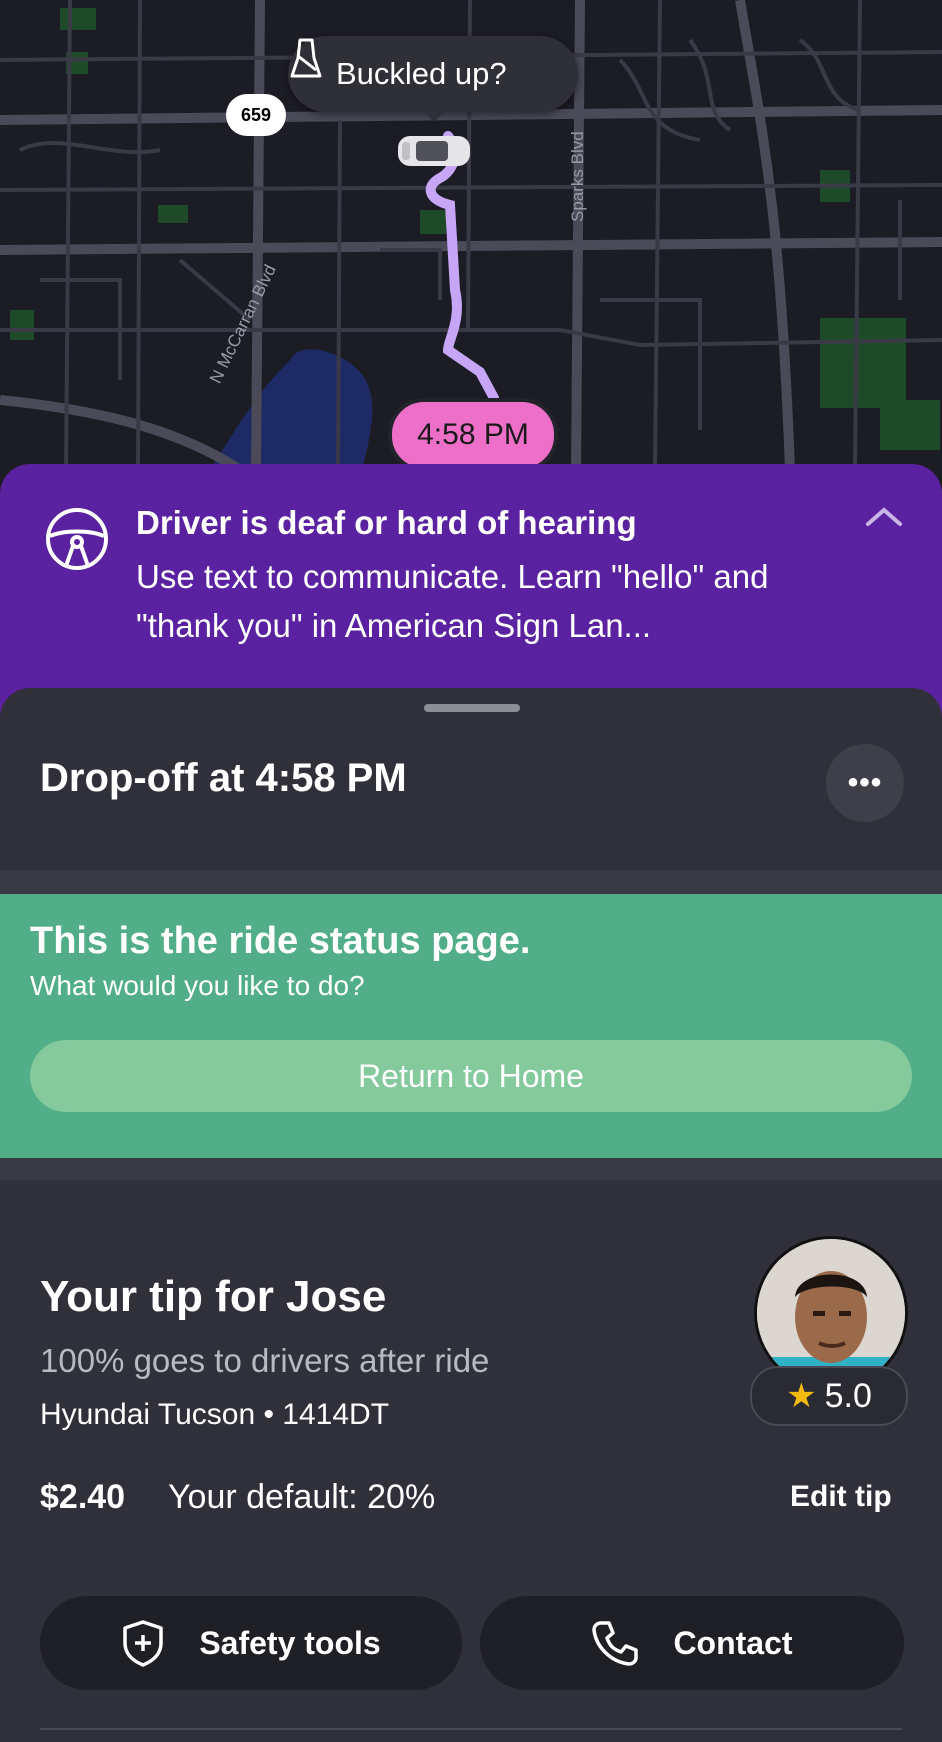 The height and width of the screenshot is (1742, 942). What do you see at coordinates (472, 708) in the screenshot?
I see `sheet-drag-handle` at bounding box center [472, 708].